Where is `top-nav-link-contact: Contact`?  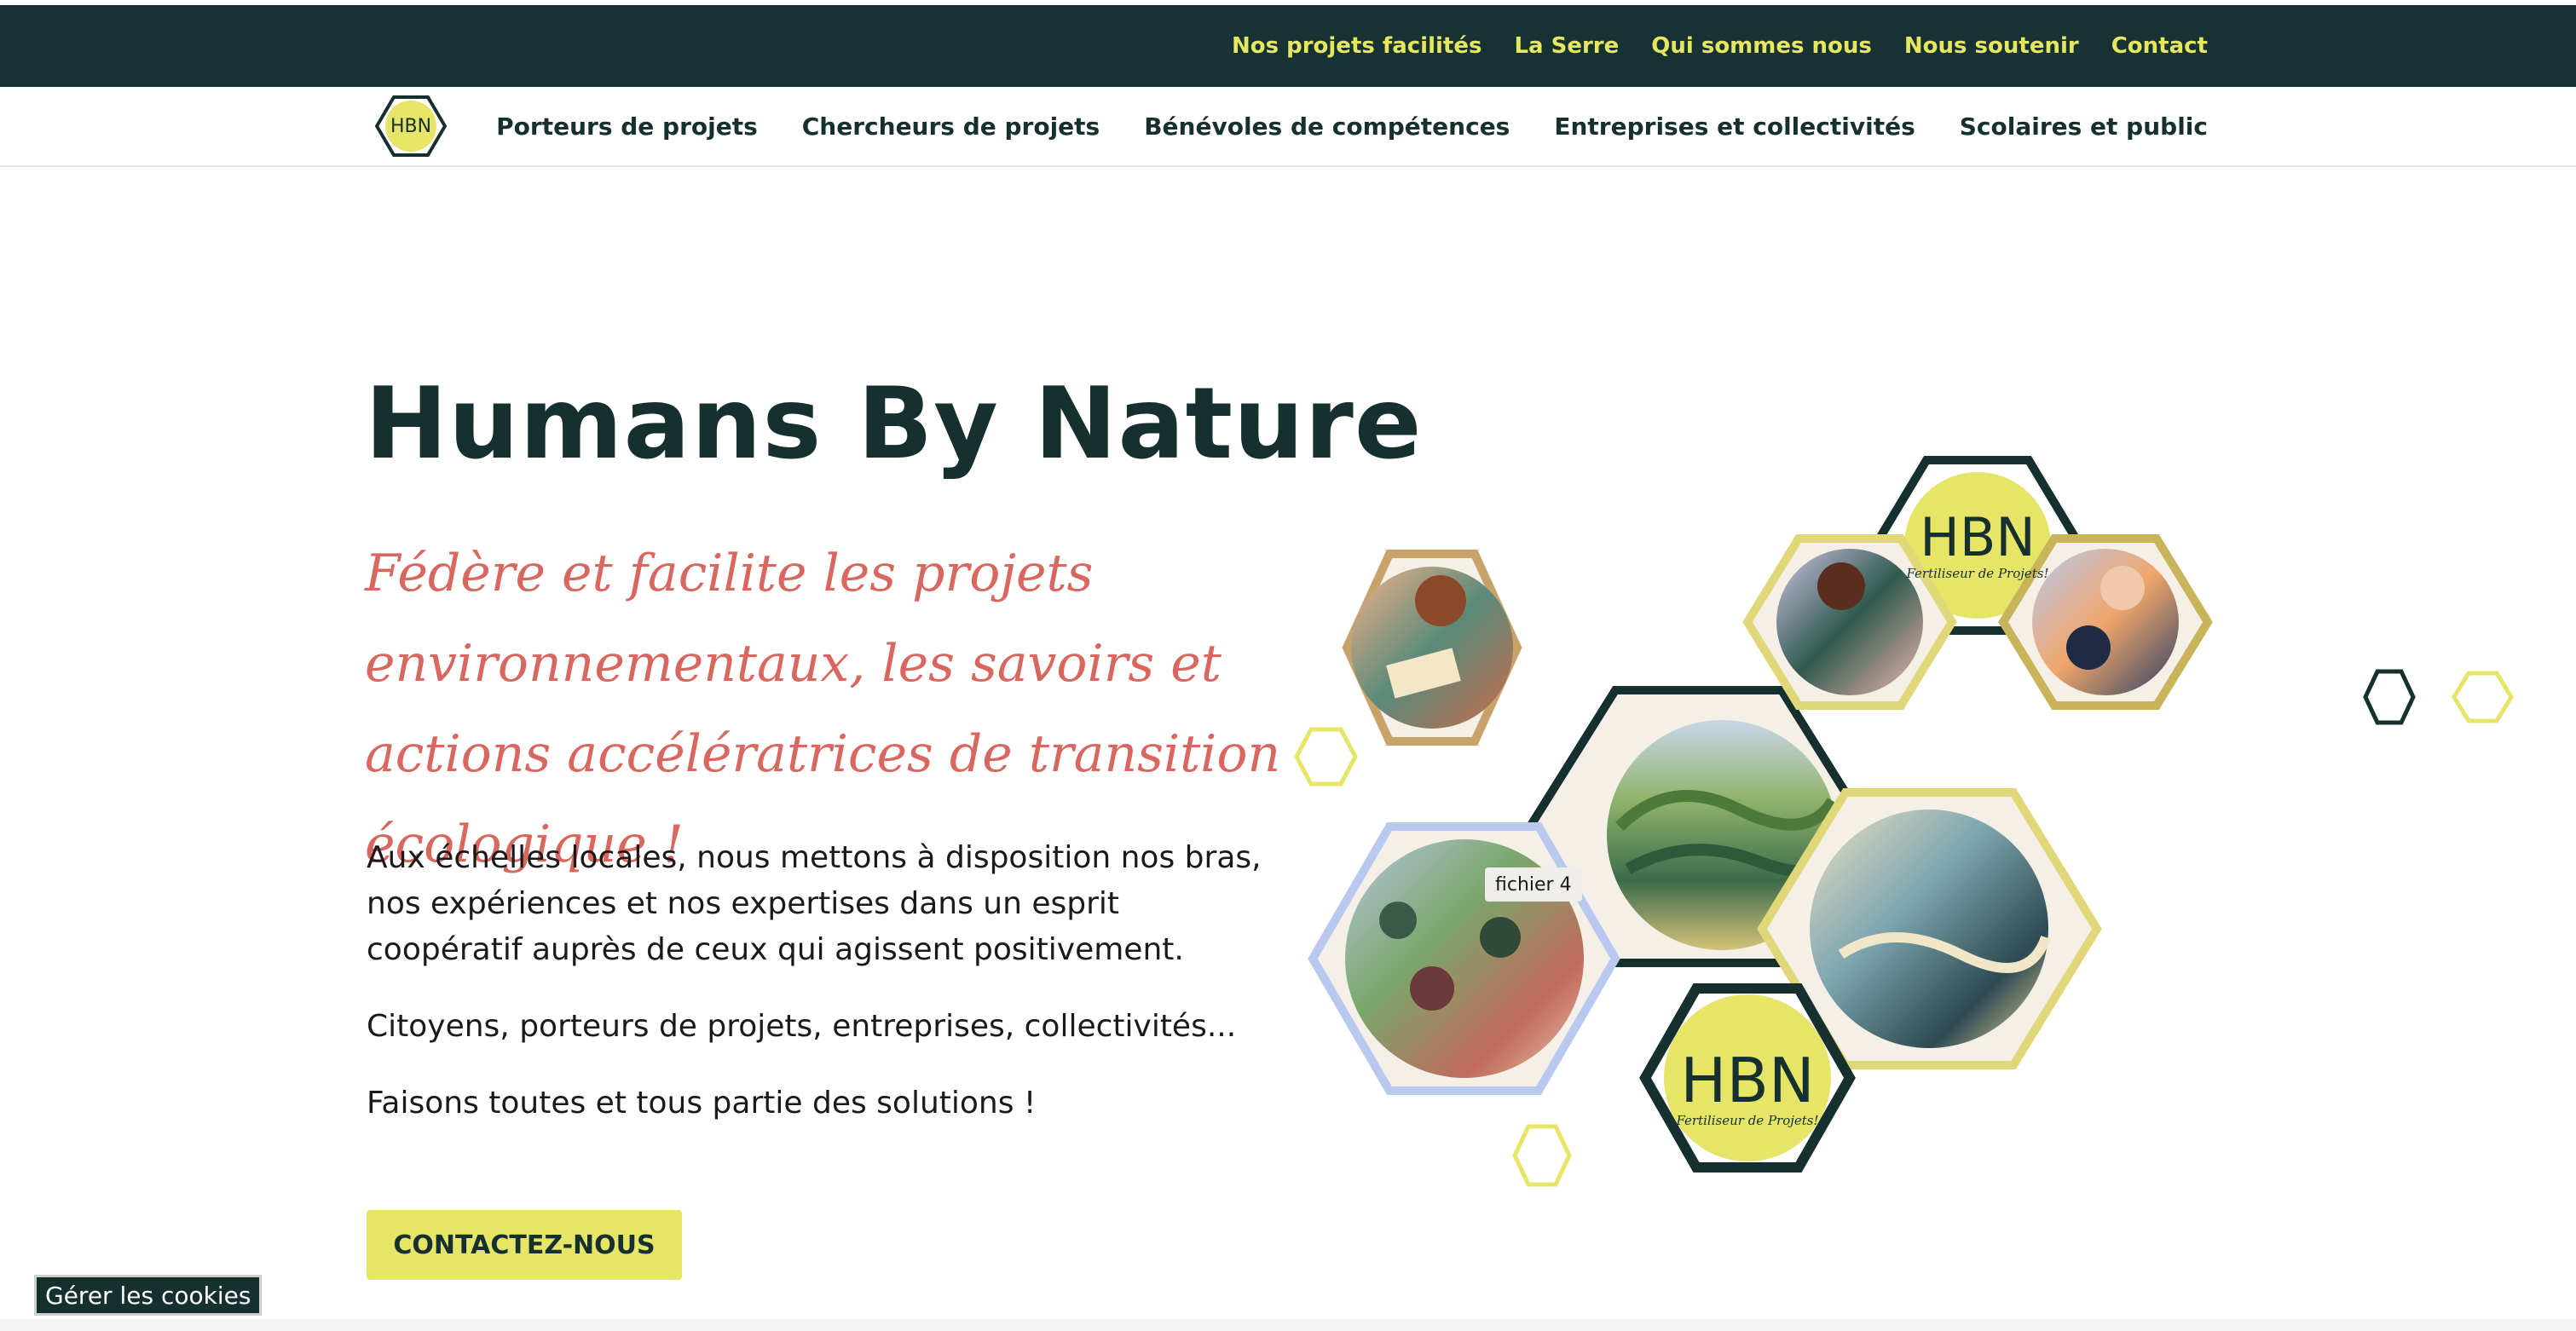
top-nav-link-contact: Contact is located at coordinates (2159, 46).